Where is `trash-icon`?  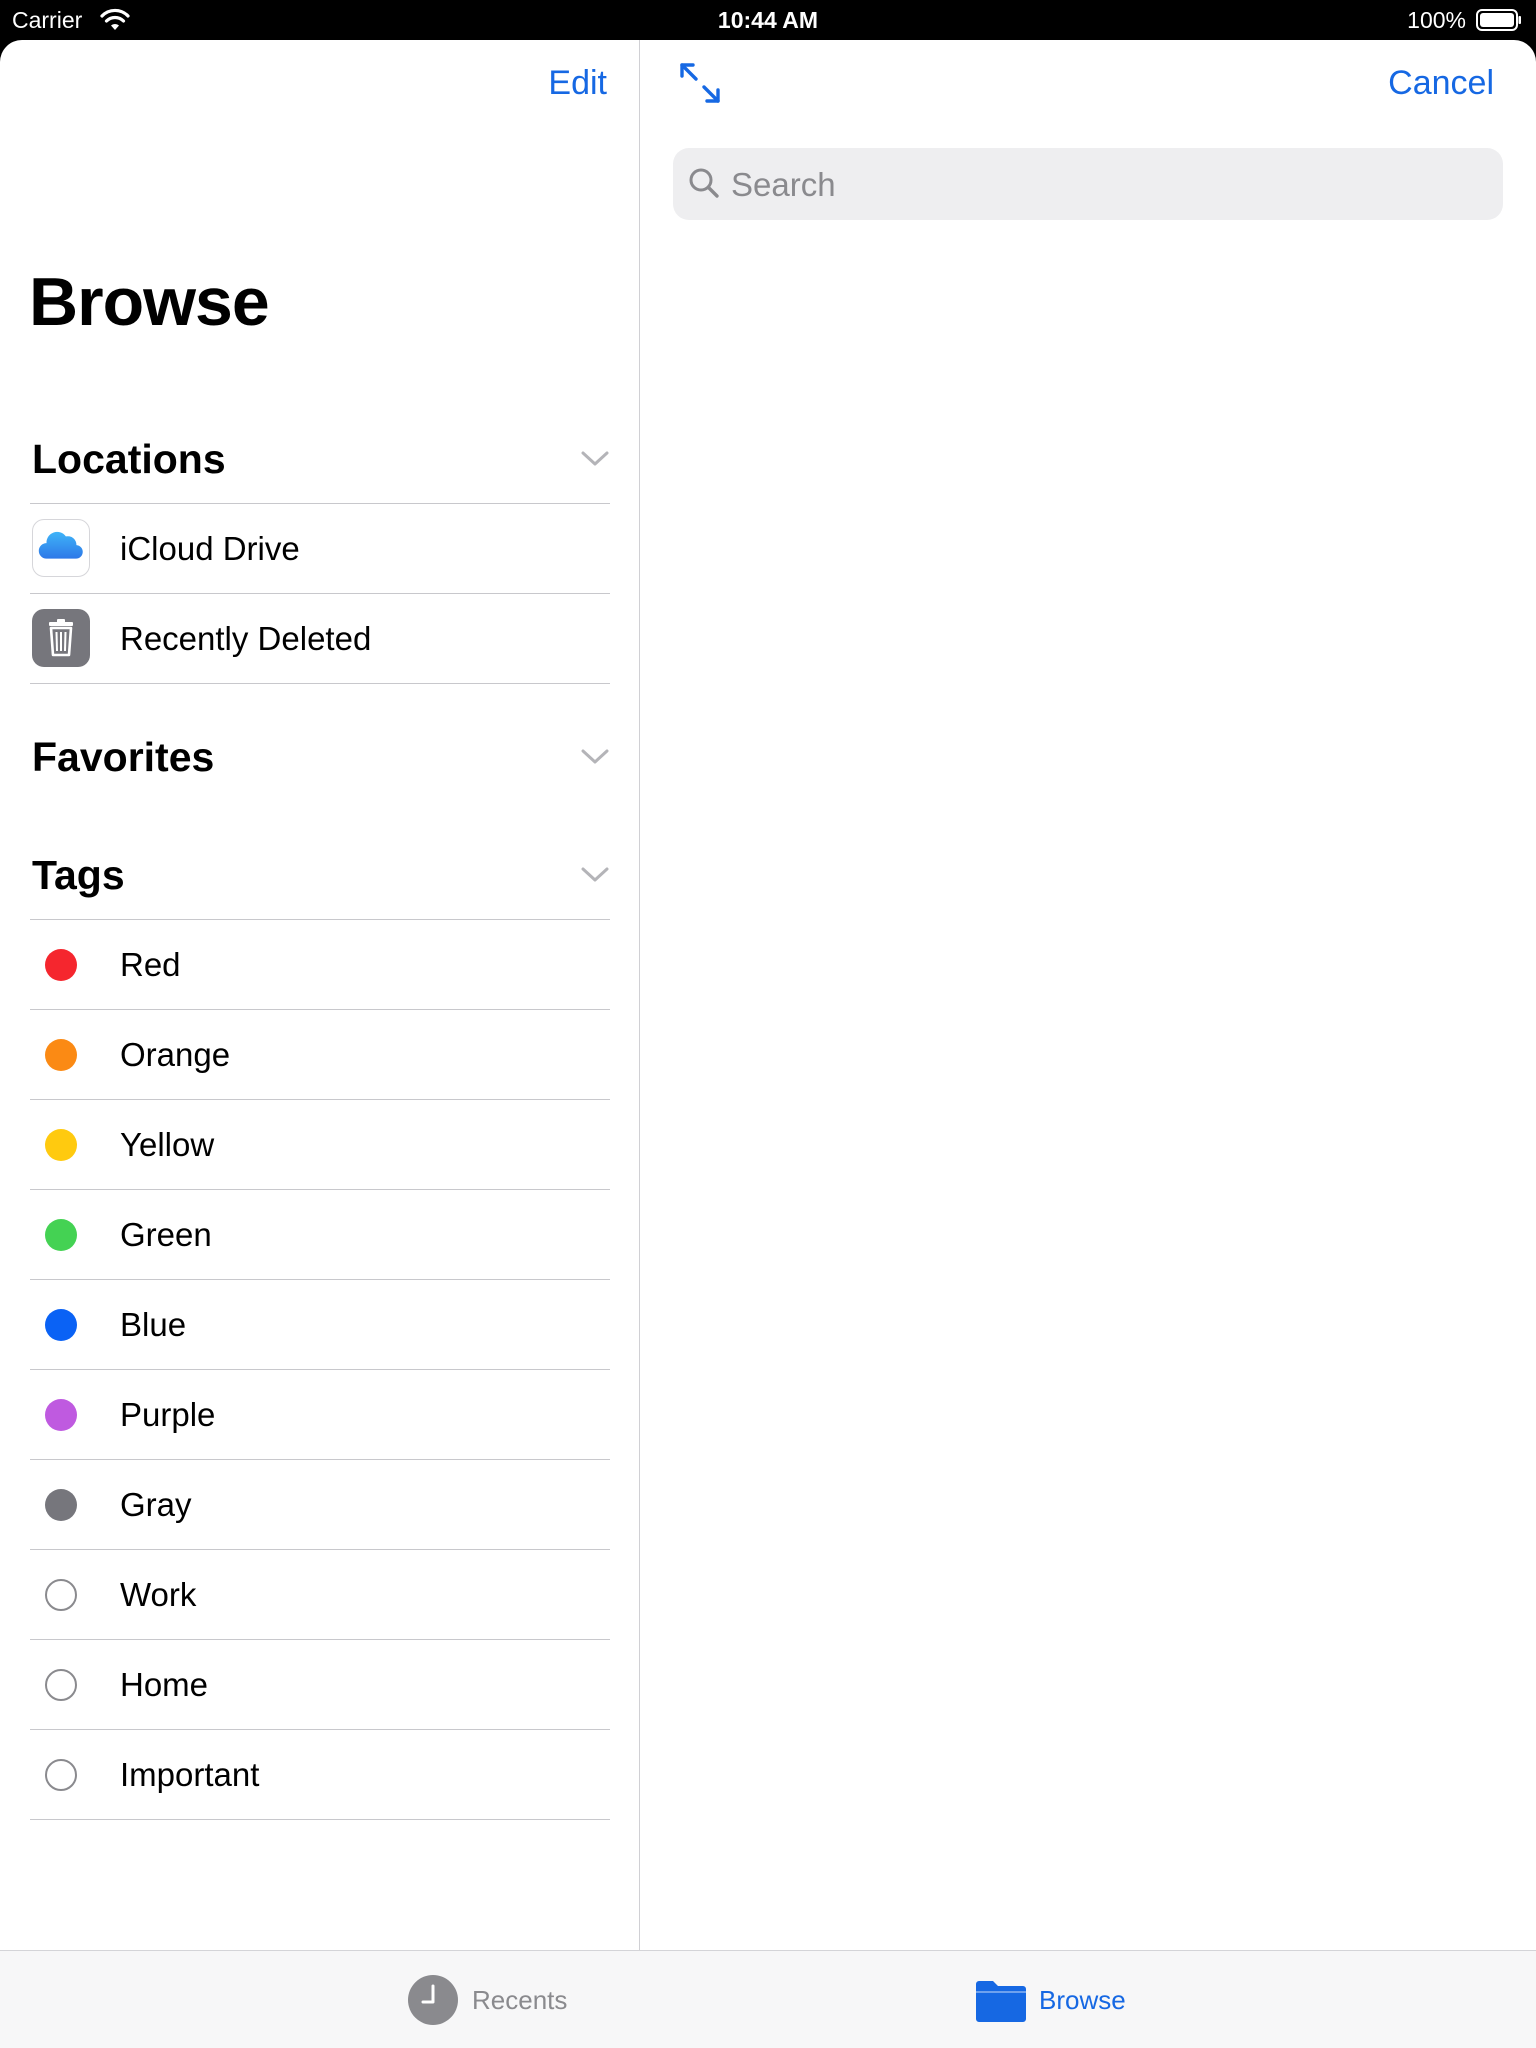 trash-icon is located at coordinates (61, 638).